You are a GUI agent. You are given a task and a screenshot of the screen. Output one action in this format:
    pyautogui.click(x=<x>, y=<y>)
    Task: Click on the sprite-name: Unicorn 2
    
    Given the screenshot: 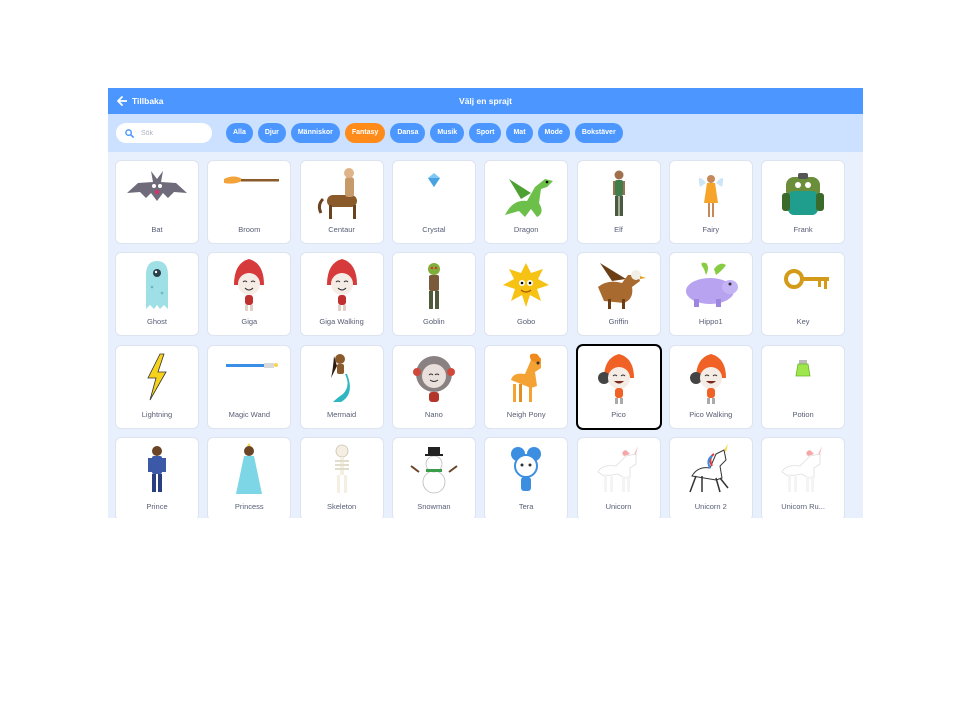 What is the action you would take?
    pyautogui.click(x=710, y=506)
    